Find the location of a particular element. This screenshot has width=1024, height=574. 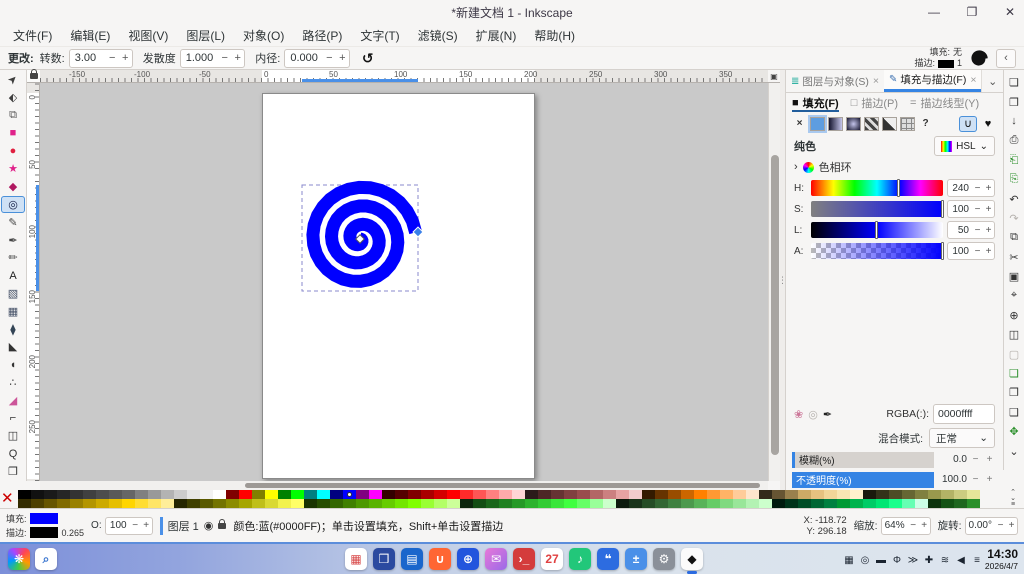

layer-lock-icon is located at coordinates (222, 523).